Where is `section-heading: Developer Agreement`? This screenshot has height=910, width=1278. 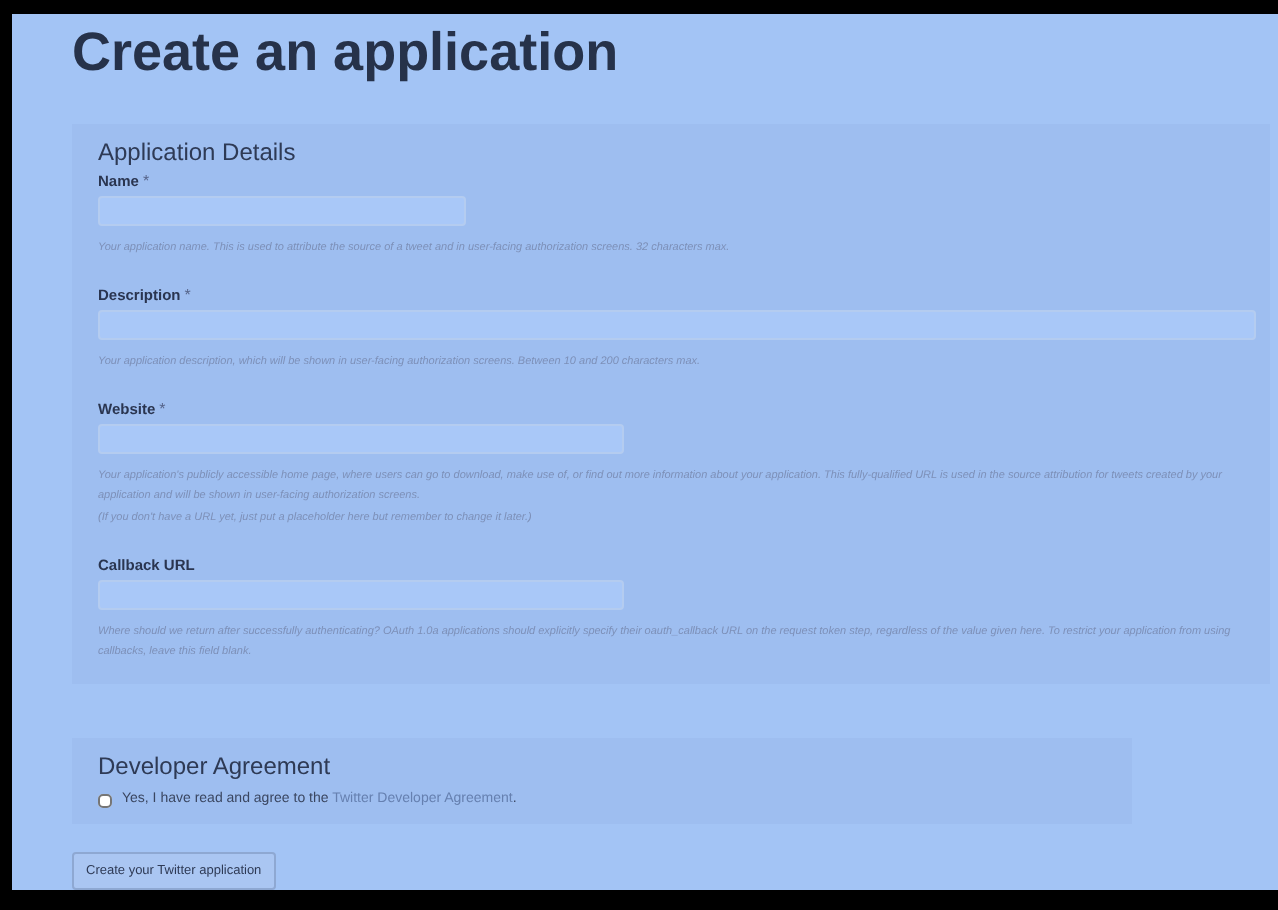
section-heading: Developer Agreement is located at coordinates (215, 766).